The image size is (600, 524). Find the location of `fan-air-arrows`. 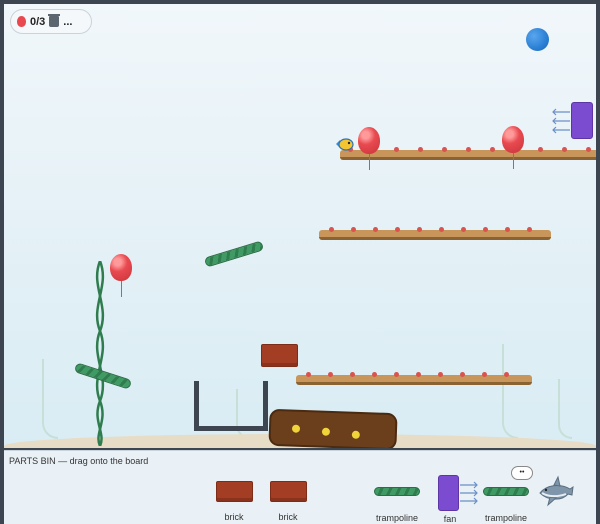

fan-air-arrows is located at coordinates (560, 121).